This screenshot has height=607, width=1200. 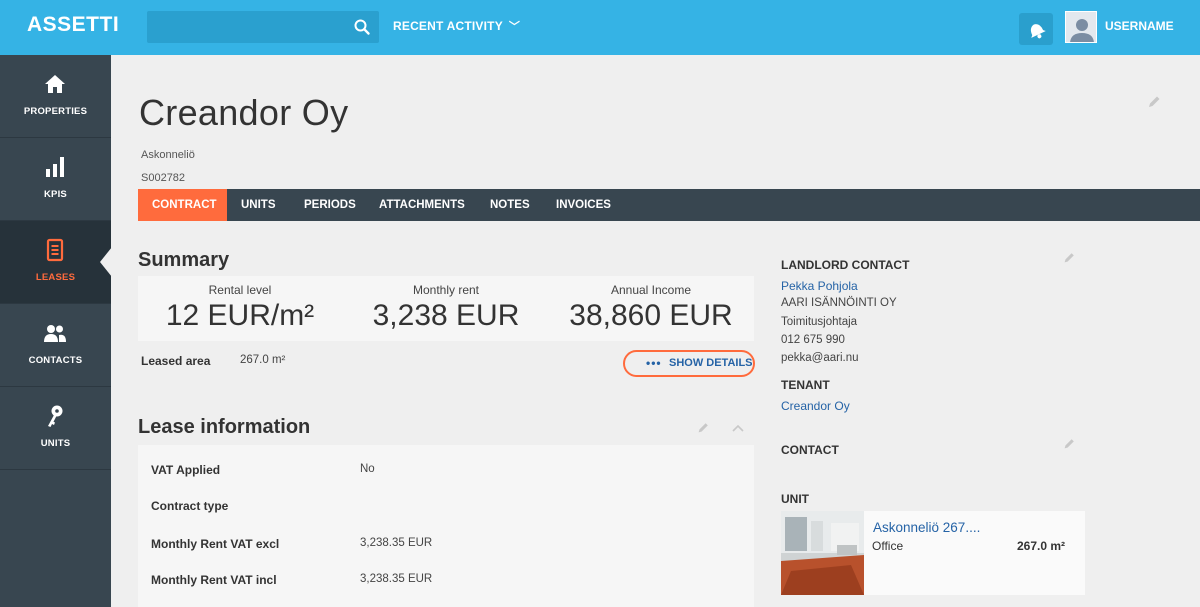 What do you see at coordinates (168, 155) in the screenshot?
I see `page-subtitle: Askonneliö` at bounding box center [168, 155].